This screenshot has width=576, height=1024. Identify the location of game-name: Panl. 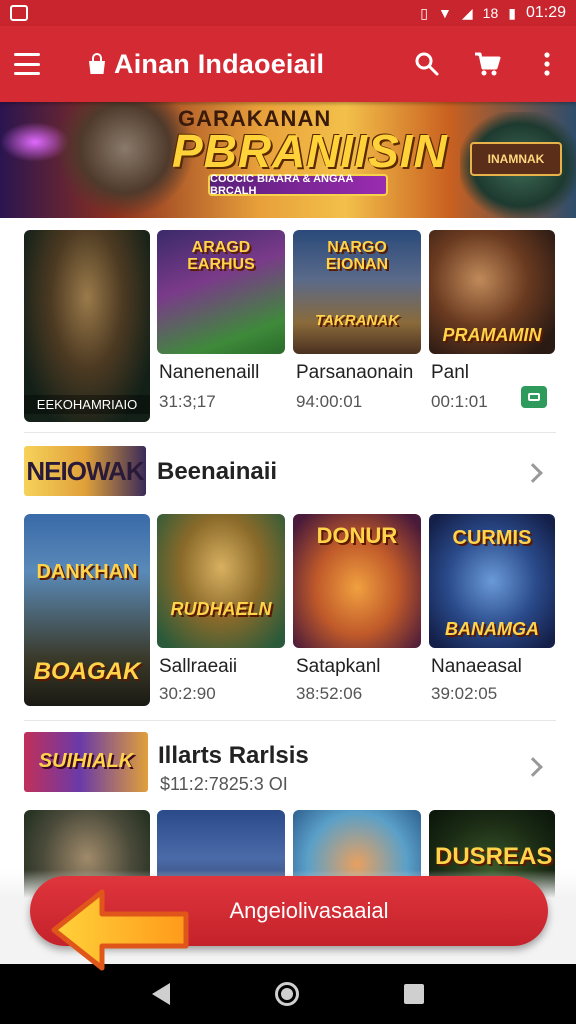
(450, 373).